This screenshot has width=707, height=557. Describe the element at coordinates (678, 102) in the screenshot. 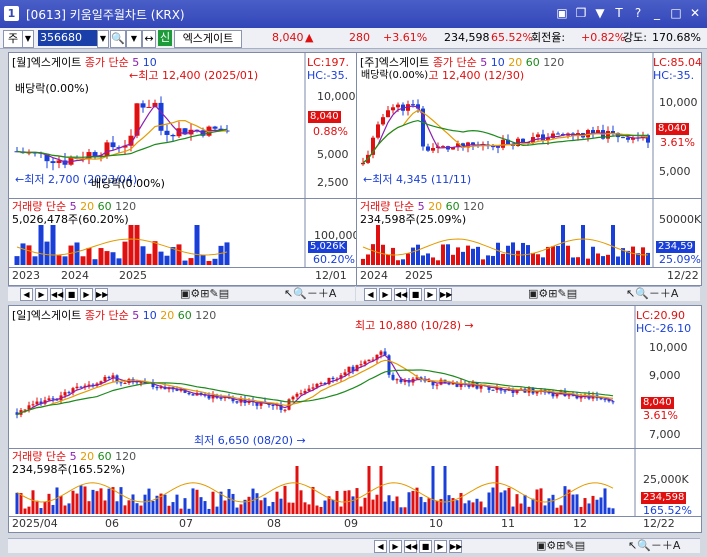

I see `weekly-ytick: 10,000` at that location.